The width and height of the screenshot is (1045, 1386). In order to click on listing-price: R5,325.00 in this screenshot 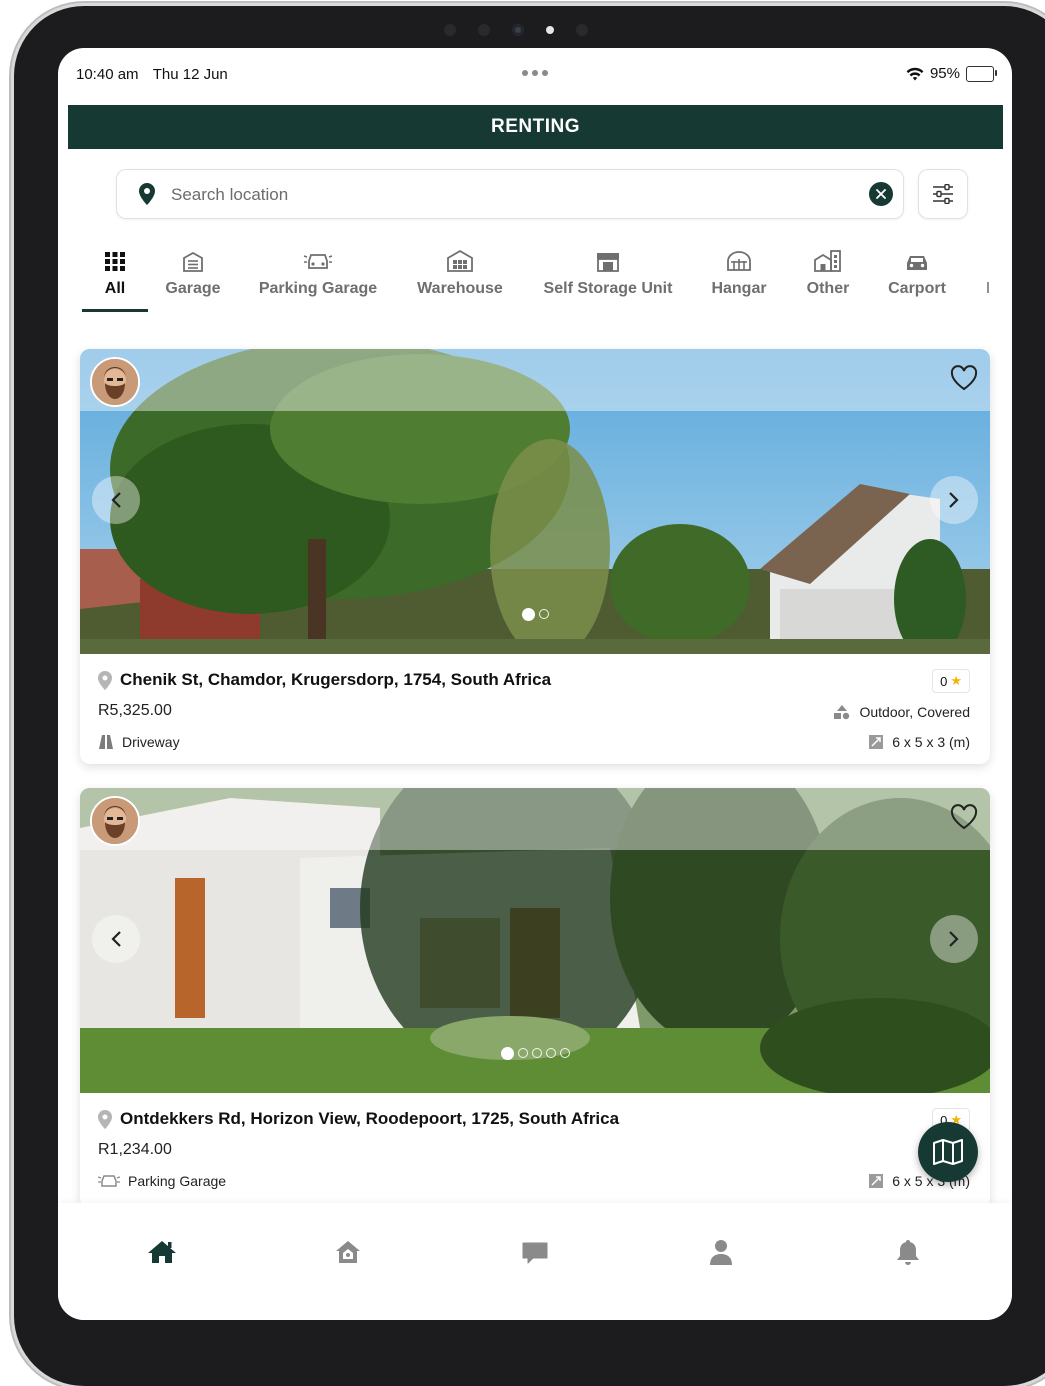, I will do `click(135, 710)`.